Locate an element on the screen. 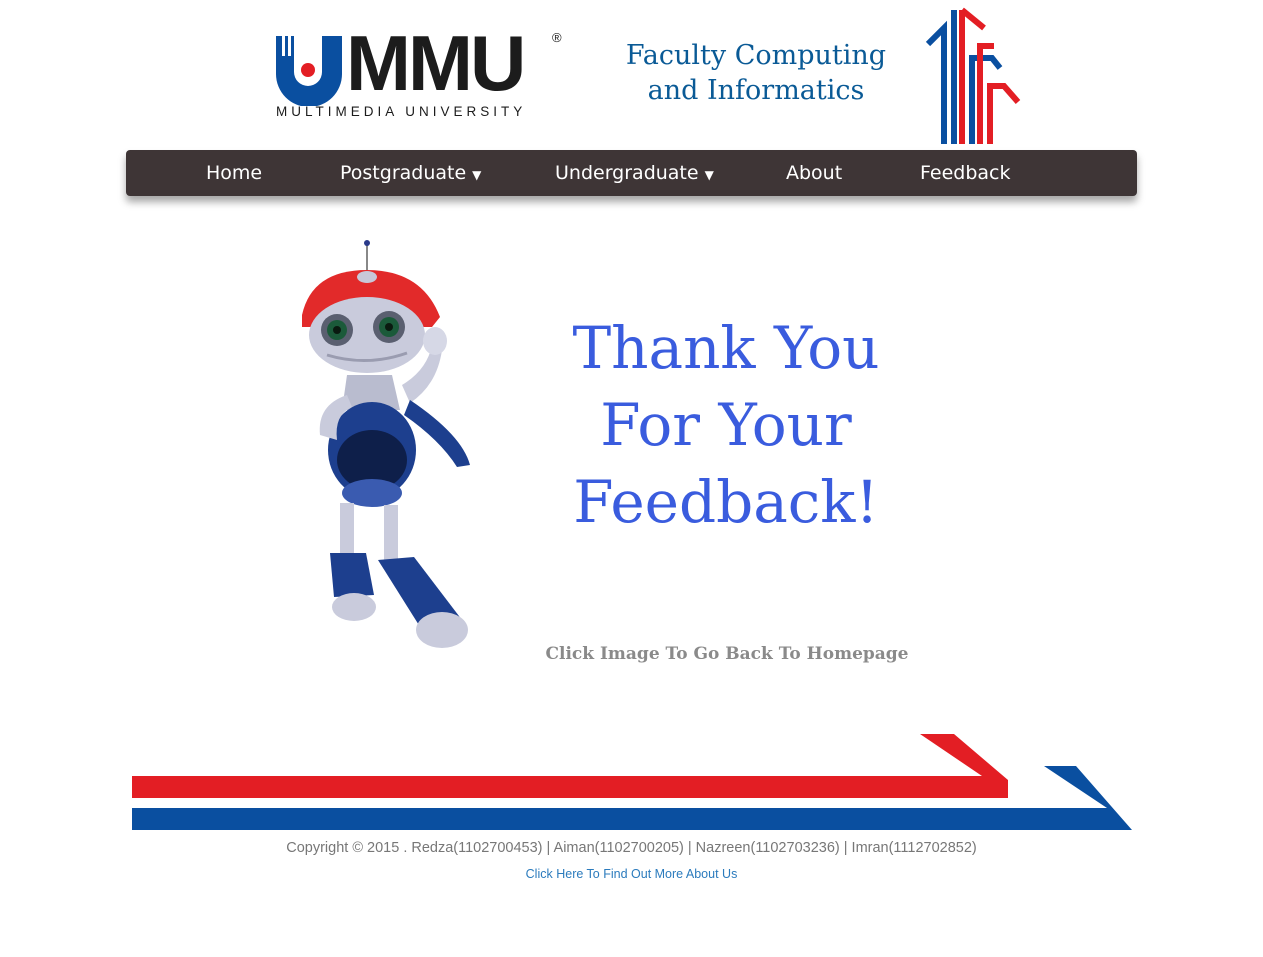 This screenshot has height=957, width=1263. mmu-emblem-icon is located at coordinates (309, 70).